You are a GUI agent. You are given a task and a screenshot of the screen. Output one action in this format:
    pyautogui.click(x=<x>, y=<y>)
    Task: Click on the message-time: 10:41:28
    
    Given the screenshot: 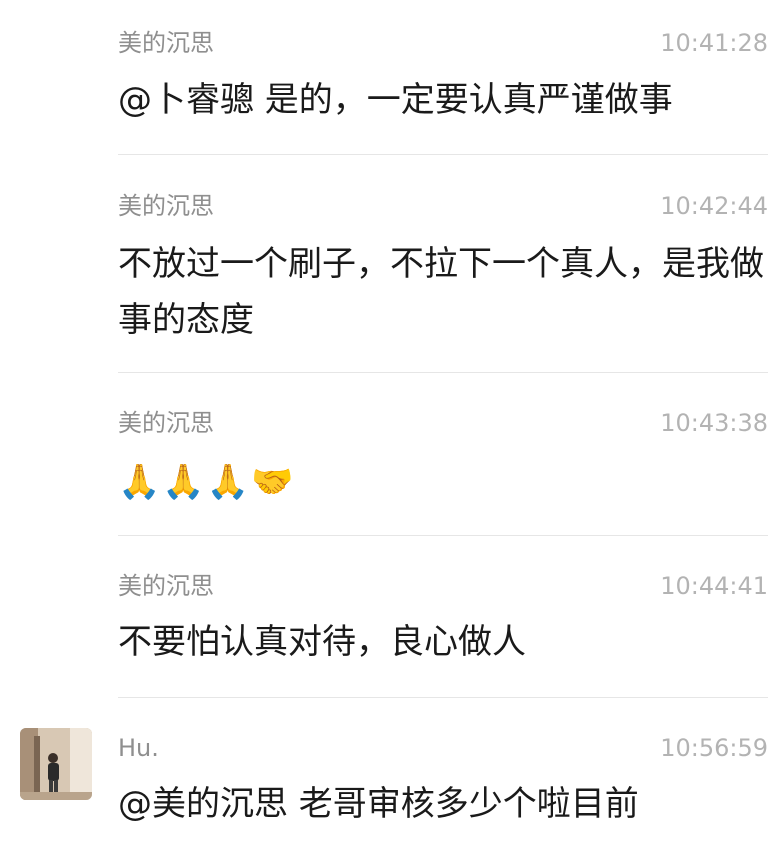 What is the action you would take?
    pyautogui.click(x=714, y=43)
    